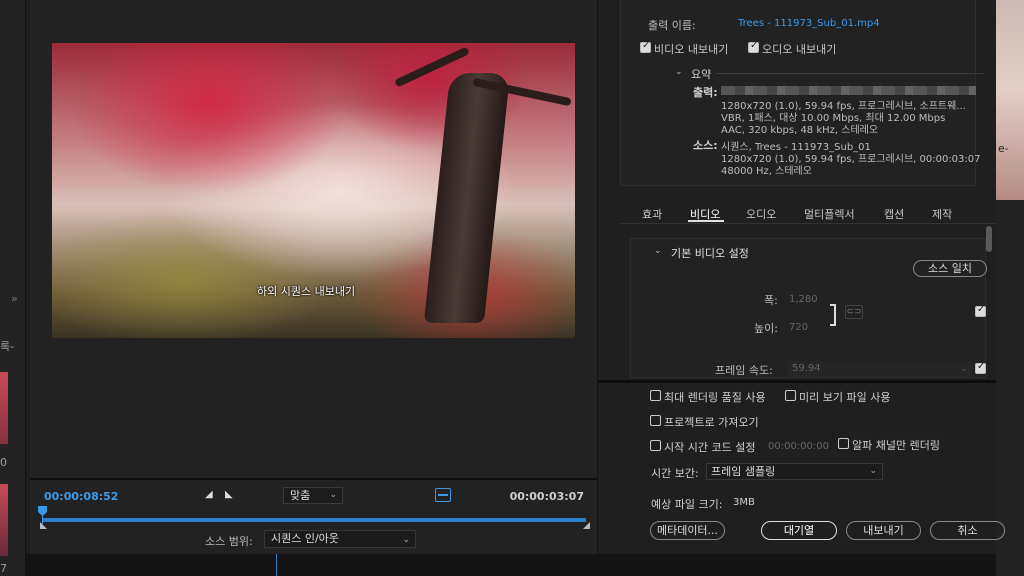  I want to click on export-button: 내보내기, so click(883, 530).